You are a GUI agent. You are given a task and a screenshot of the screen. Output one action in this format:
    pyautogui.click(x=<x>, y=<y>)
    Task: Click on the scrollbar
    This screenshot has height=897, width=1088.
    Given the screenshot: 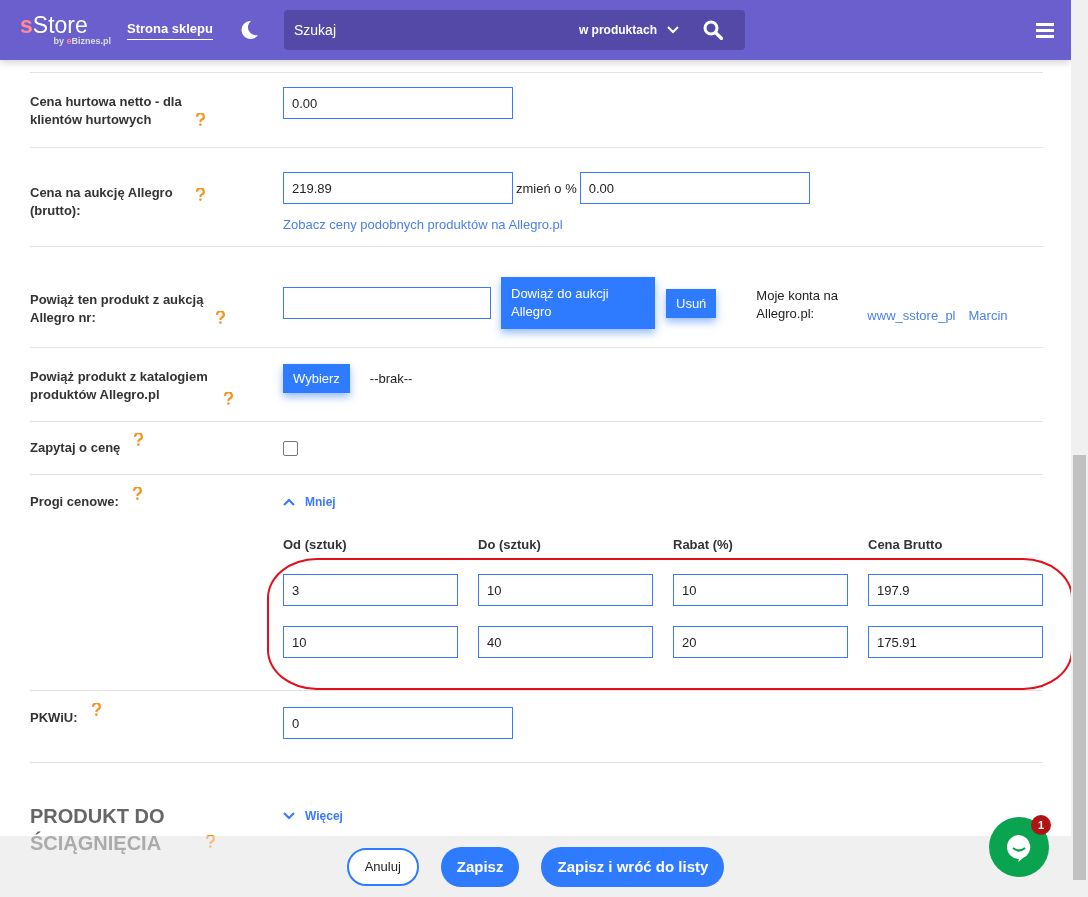 What is the action you would take?
    pyautogui.click(x=1079, y=448)
    